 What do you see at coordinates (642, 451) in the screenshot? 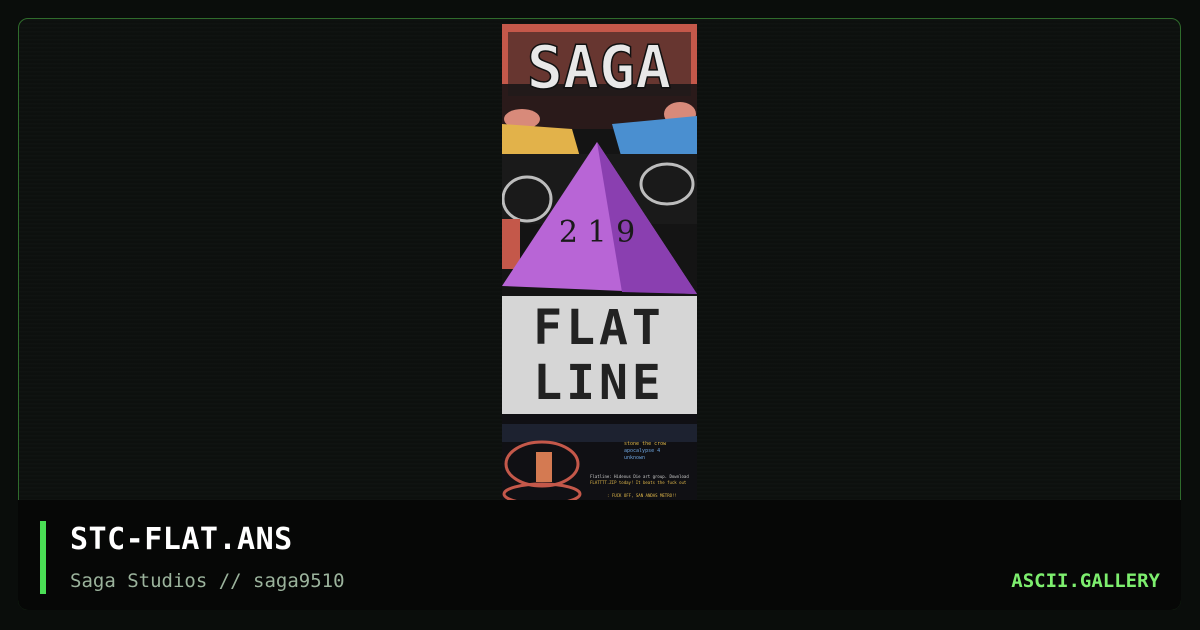
I see `art-credits-line2: apocalypse 4` at bounding box center [642, 451].